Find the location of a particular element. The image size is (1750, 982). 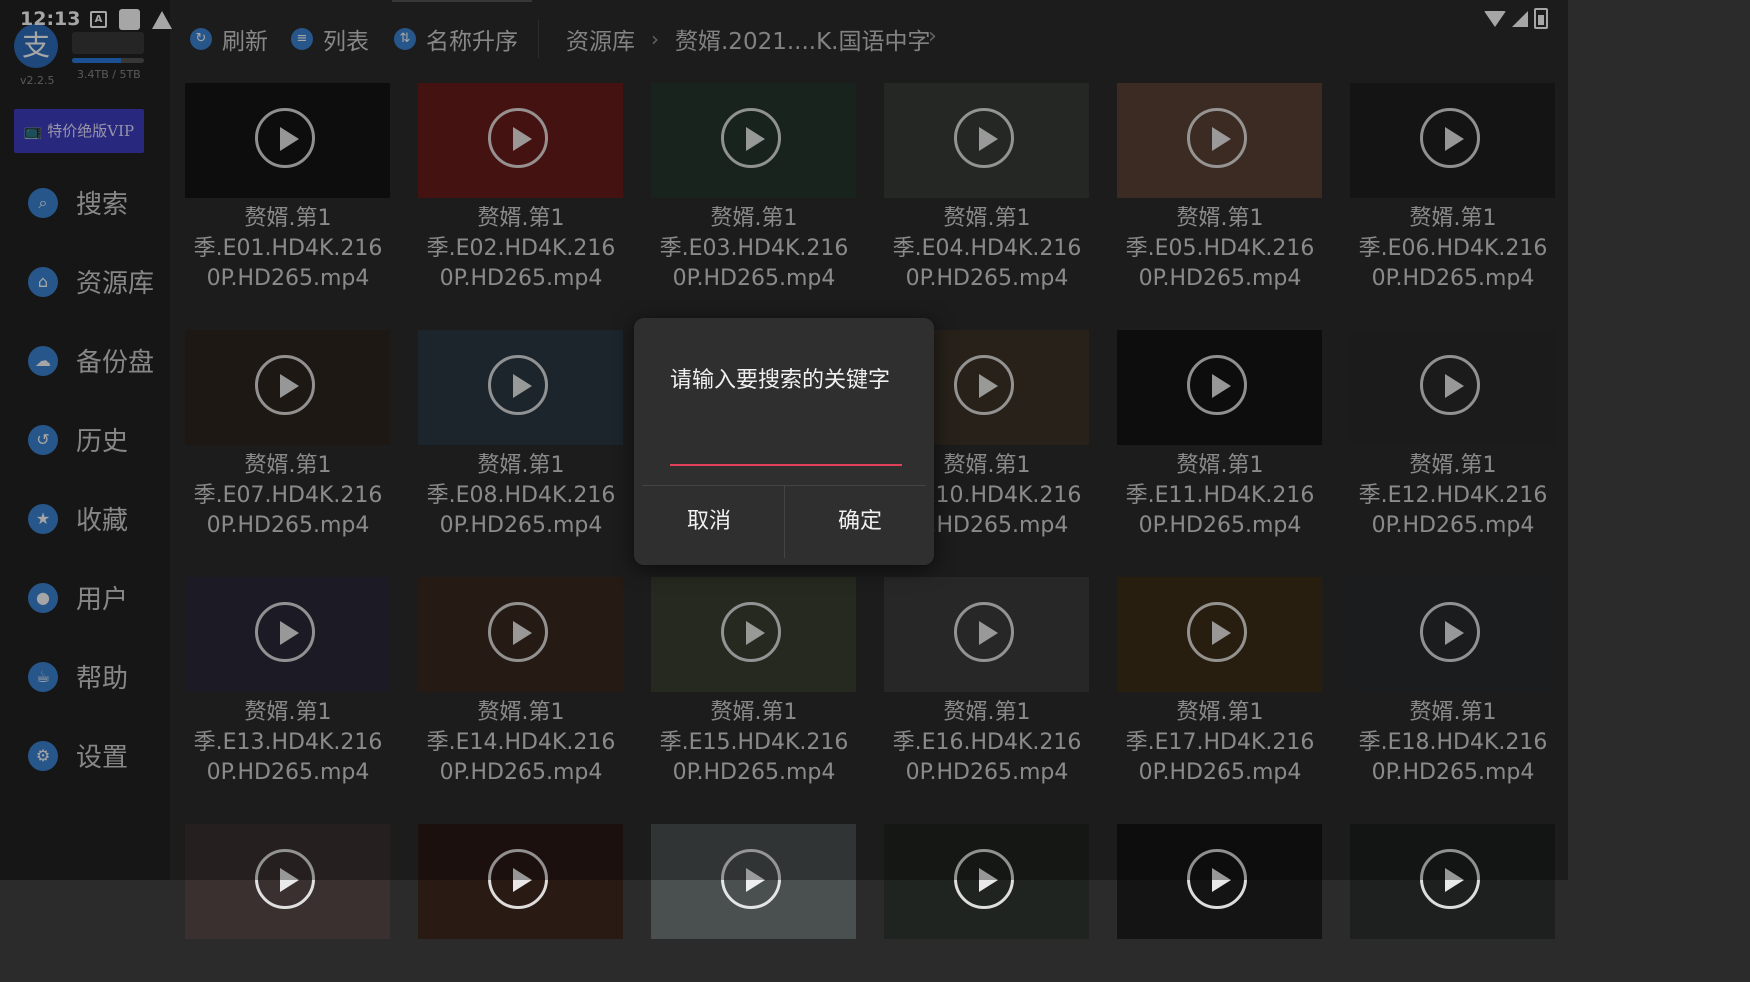

search-keyword-input is located at coordinates (786, 447).